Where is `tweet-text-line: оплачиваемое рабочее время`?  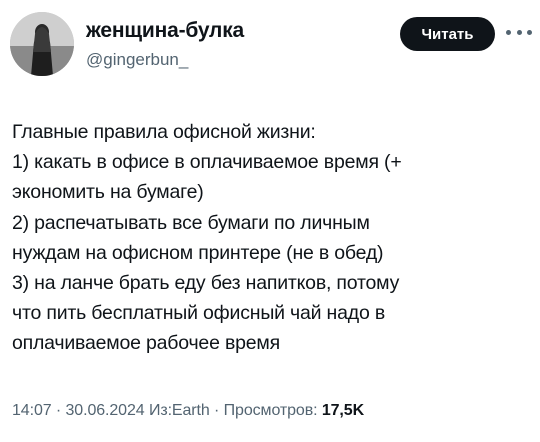
tweet-text-line: оплачиваемое рабочее время is located at coordinates (146, 343).